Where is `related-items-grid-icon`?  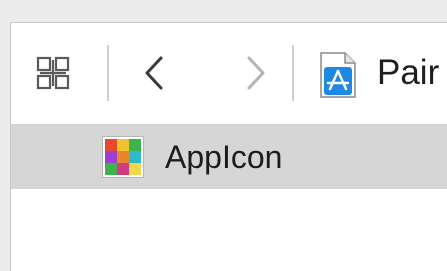 related-items-grid-icon is located at coordinates (53, 73).